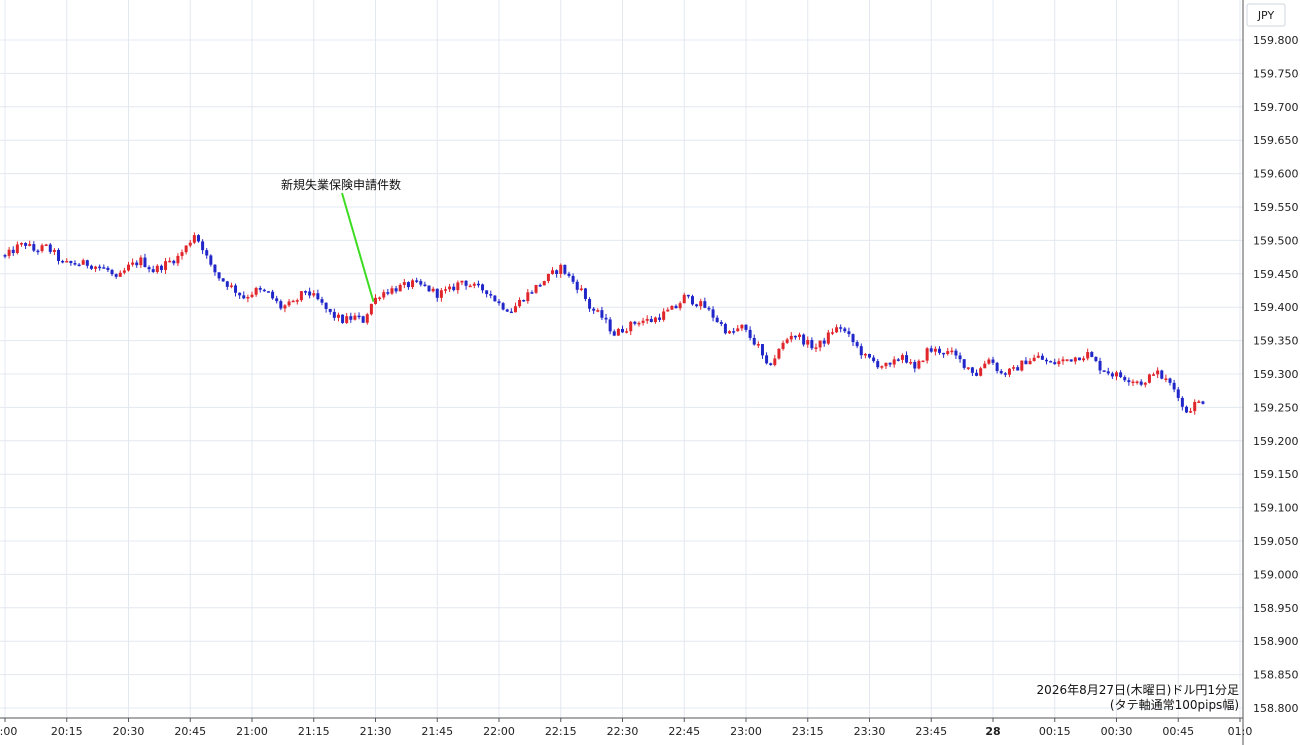 The image size is (1300, 745). I want to click on y-tick-label: 159.750, so click(1276, 73).